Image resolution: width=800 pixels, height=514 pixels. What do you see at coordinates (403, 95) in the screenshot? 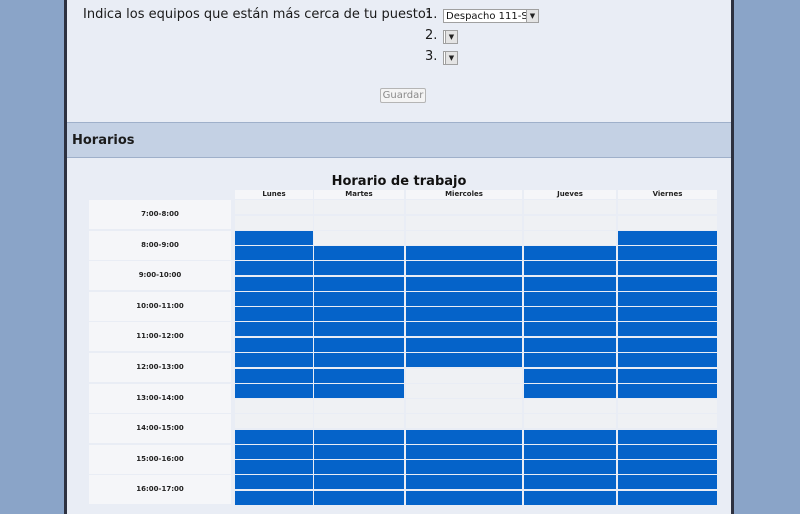
I see `guardar-button: Guardar` at bounding box center [403, 95].